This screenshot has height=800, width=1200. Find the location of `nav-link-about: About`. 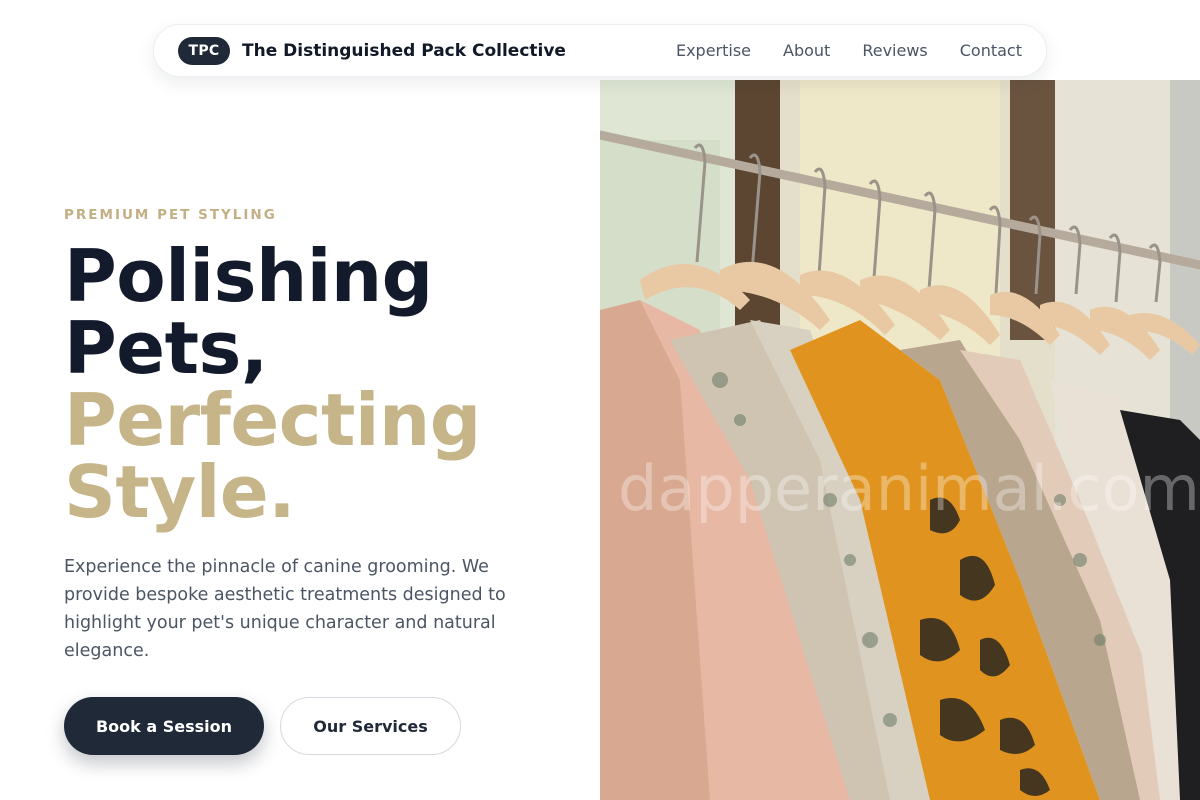

nav-link-about: About is located at coordinates (806, 50).